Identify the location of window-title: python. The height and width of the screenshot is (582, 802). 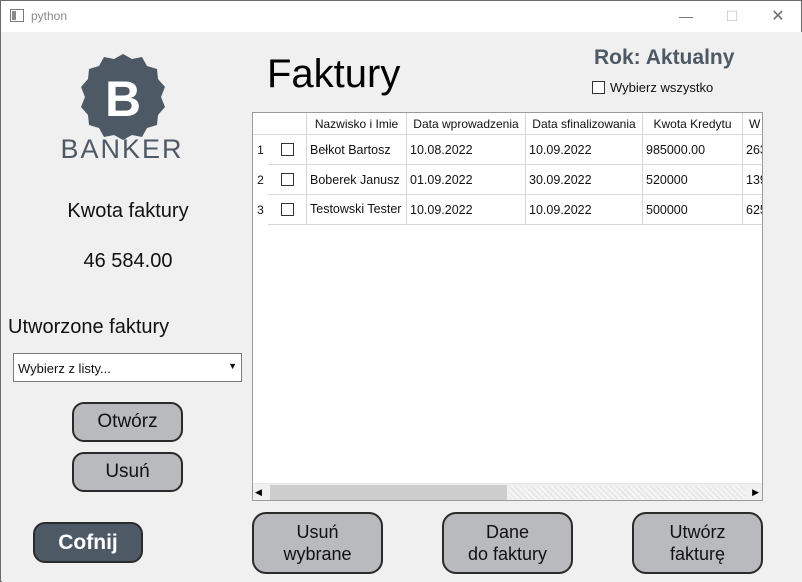
(49, 16).